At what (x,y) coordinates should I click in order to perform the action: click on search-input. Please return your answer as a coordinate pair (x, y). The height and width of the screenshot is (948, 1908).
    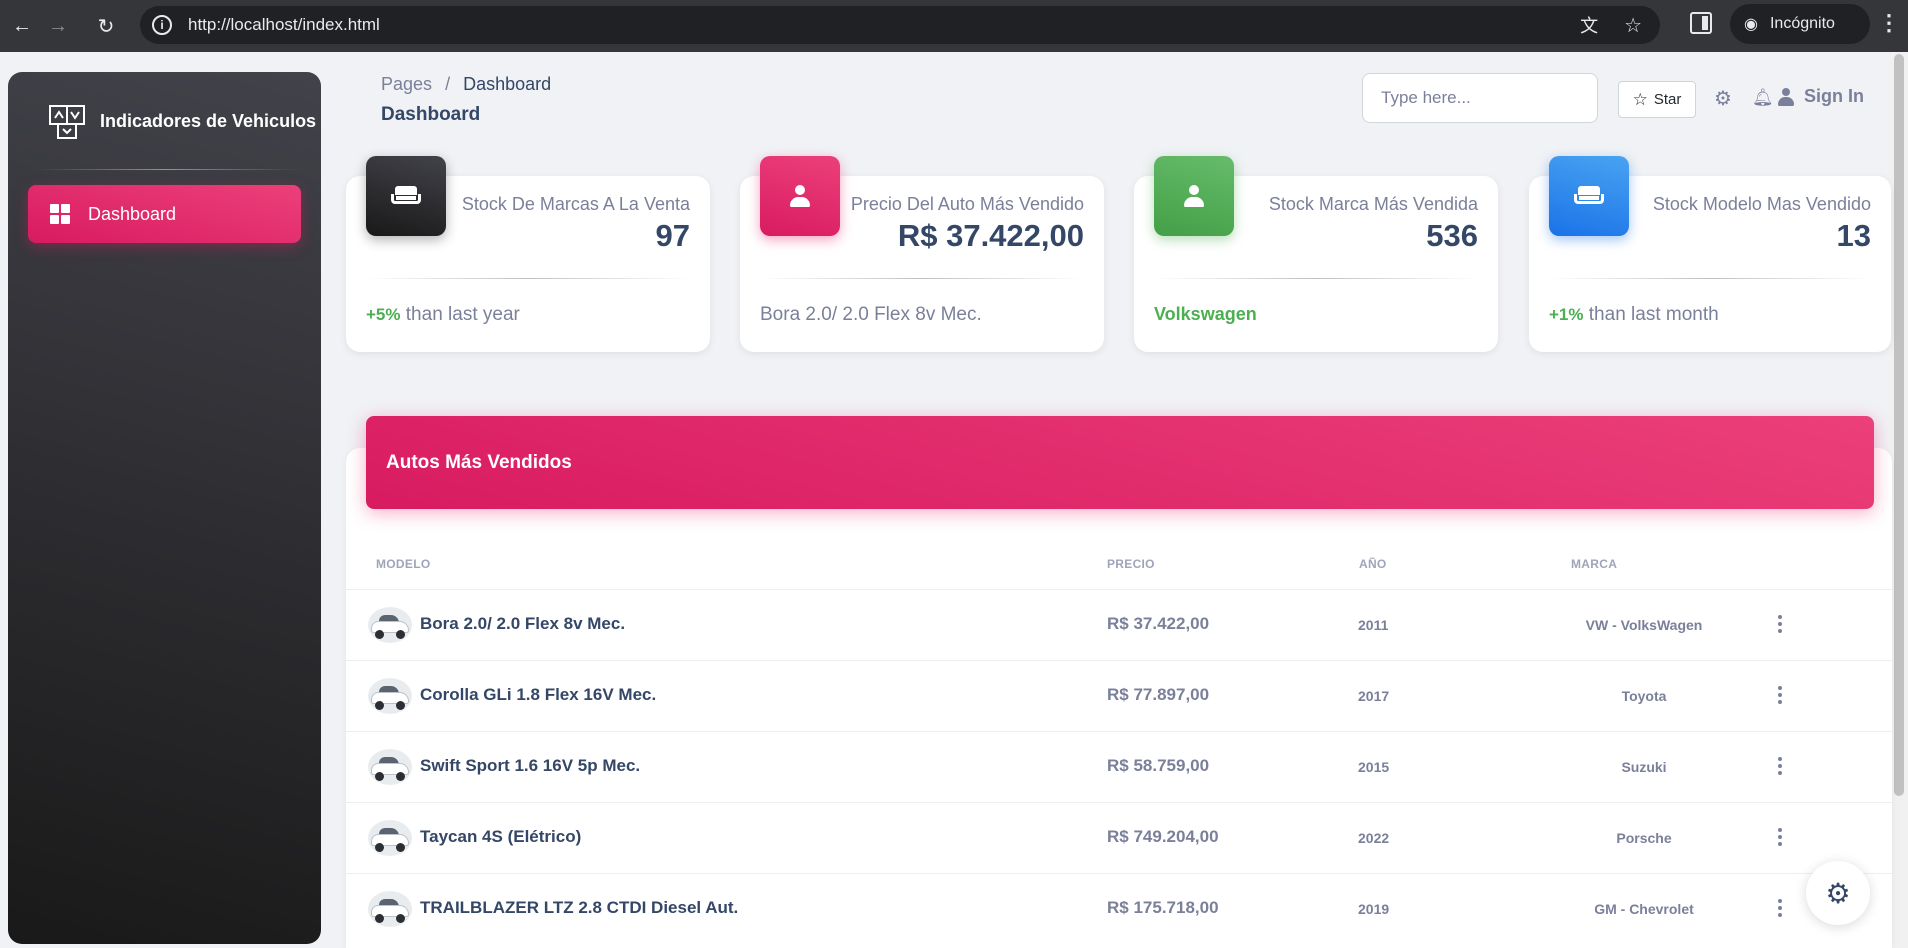
    Looking at the image, I should click on (1480, 98).